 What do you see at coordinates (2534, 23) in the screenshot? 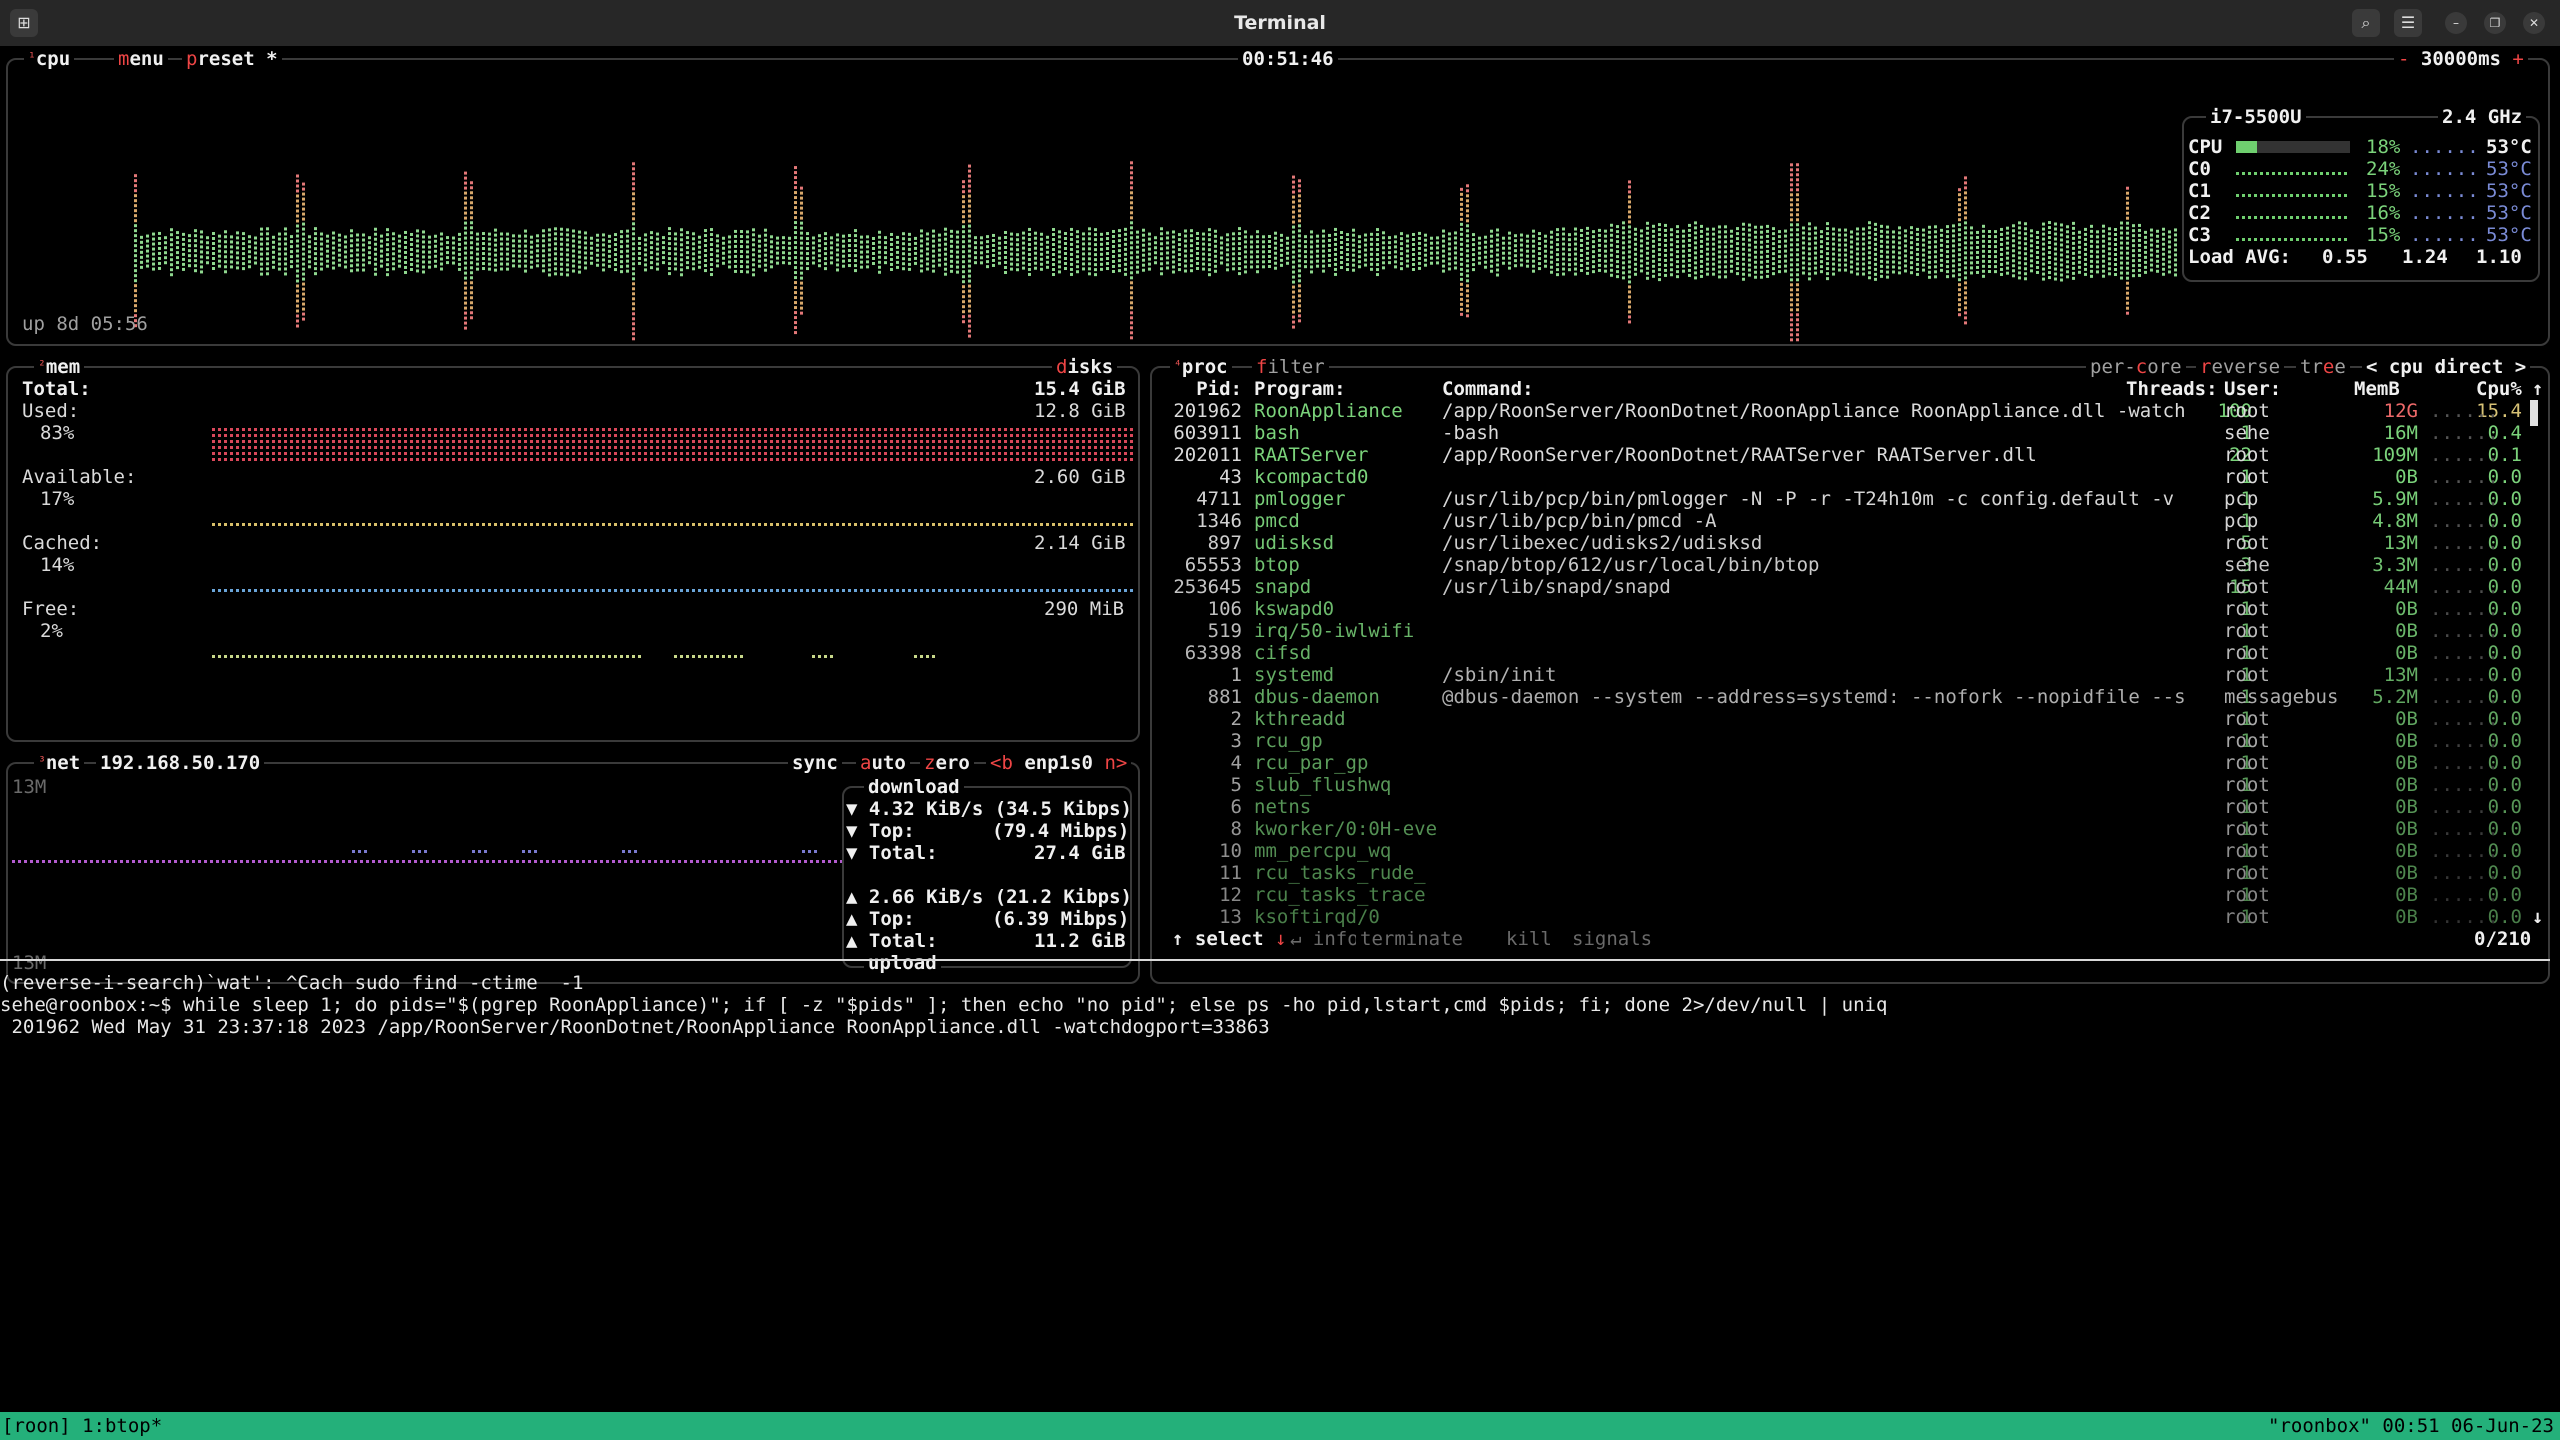
I see `close-button: ✕` at bounding box center [2534, 23].